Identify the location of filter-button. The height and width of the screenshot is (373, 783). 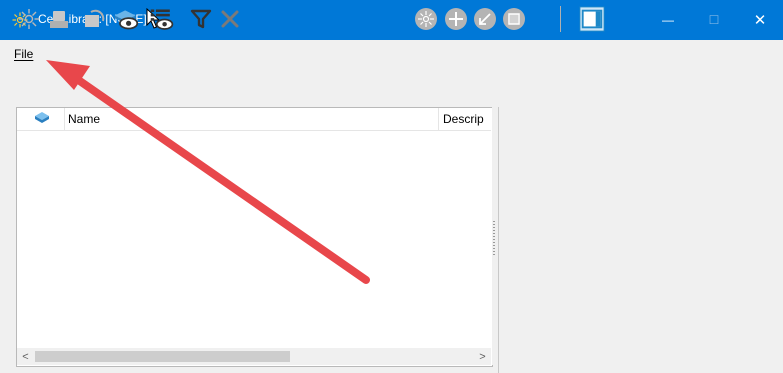
(201, 19).